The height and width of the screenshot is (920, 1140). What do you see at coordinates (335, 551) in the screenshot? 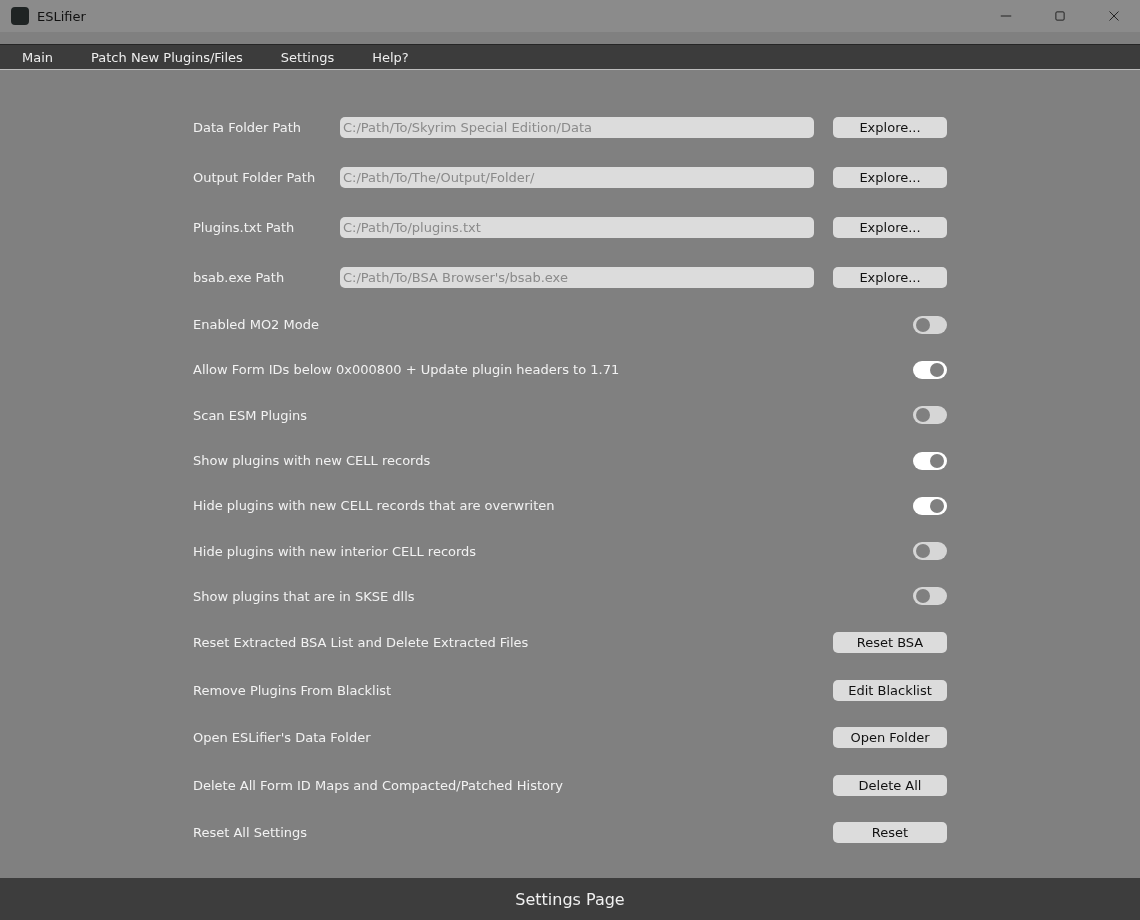
I see `setting-label: Hide plugins with new interior CELL records` at bounding box center [335, 551].